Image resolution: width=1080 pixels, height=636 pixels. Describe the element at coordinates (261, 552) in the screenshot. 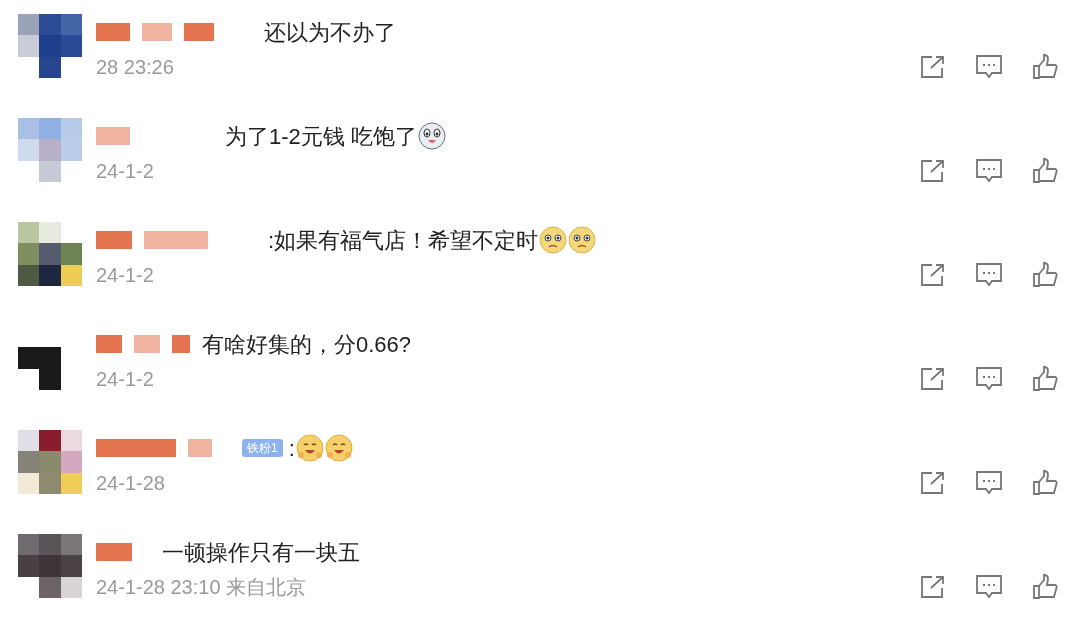

I see `comment-text: 一顿操作只有一块五` at that location.